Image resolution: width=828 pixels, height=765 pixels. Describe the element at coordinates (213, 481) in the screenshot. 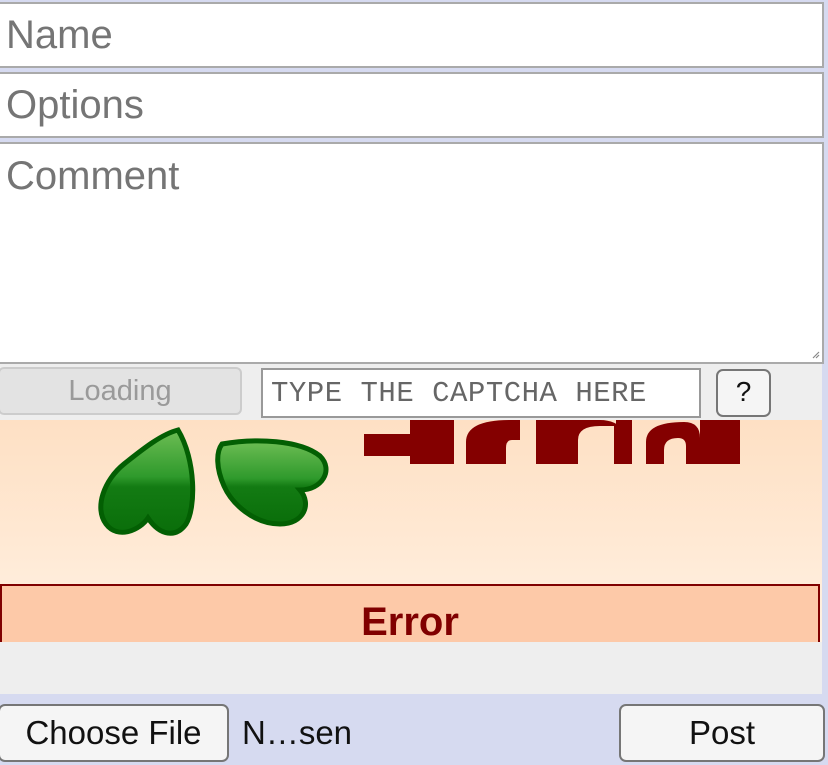

I see `clover-leaves-icon` at that location.